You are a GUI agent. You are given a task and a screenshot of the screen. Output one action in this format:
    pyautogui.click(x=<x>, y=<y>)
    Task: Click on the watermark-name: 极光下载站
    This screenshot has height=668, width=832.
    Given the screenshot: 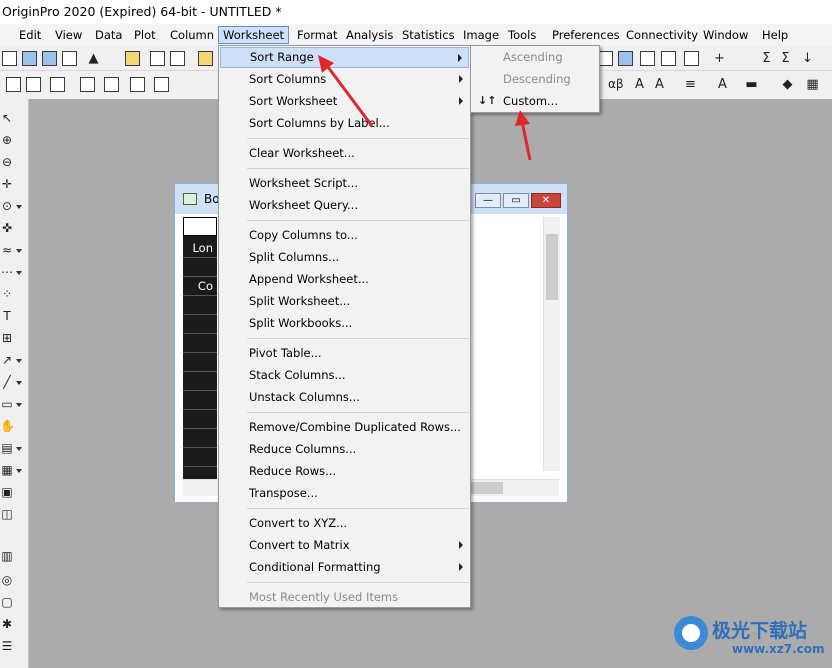 What is the action you would take?
    pyautogui.click(x=760, y=631)
    